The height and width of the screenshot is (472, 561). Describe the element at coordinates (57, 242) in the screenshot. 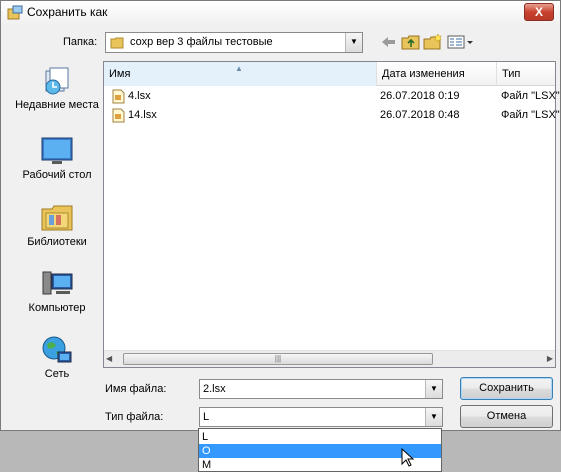

I see `place-label: Библиотеки` at that location.